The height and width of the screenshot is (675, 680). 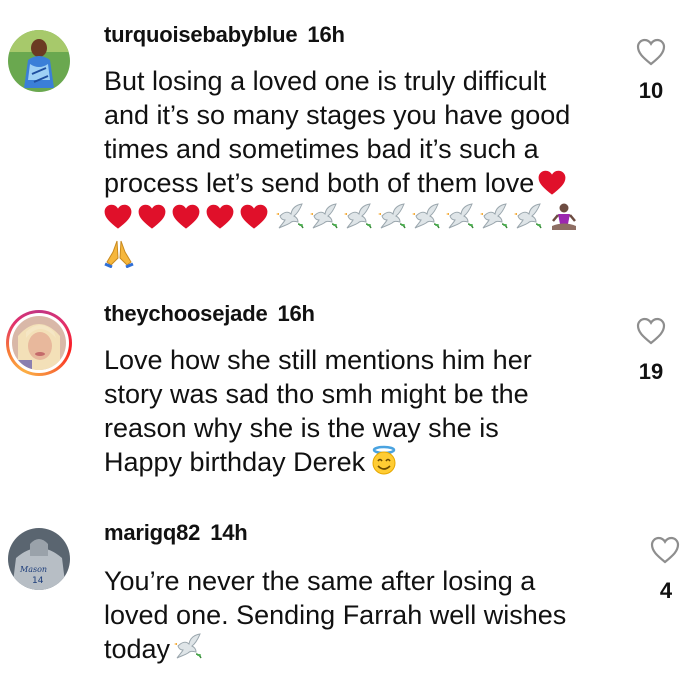 I want to click on svg-text: 14, so click(x=38, y=581).